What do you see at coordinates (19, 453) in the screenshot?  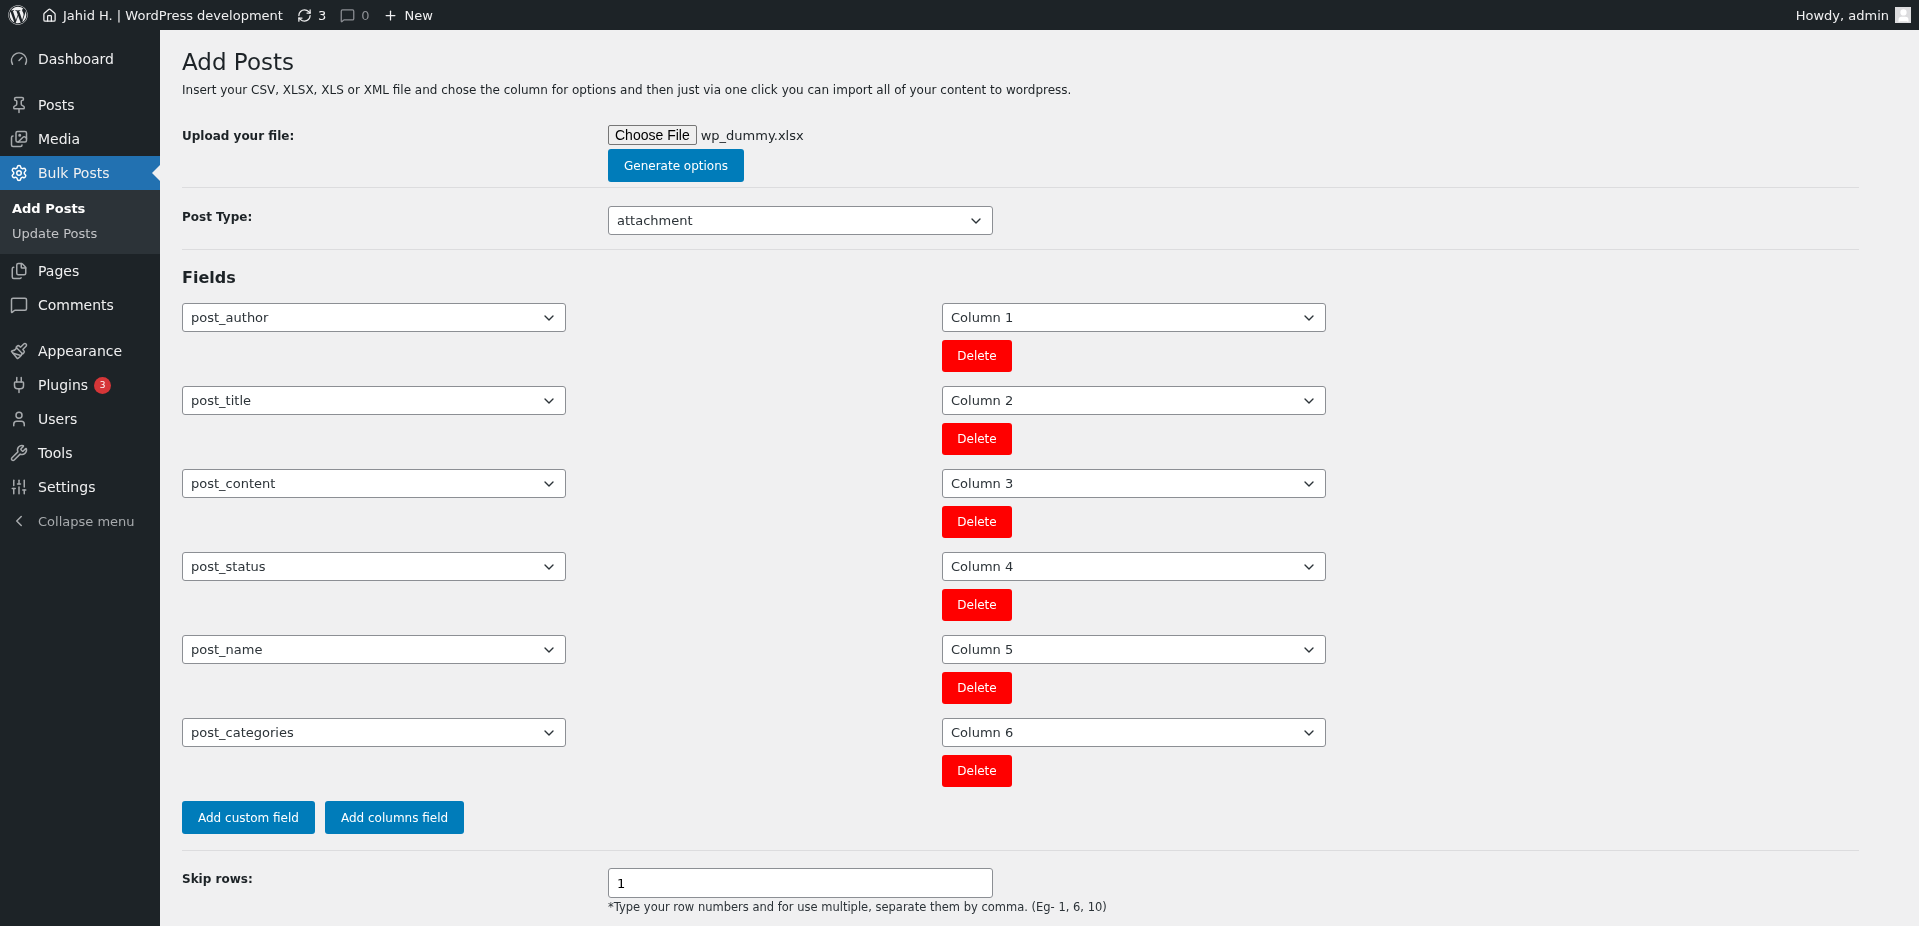 I see `wrench-icon` at bounding box center [19, 453].